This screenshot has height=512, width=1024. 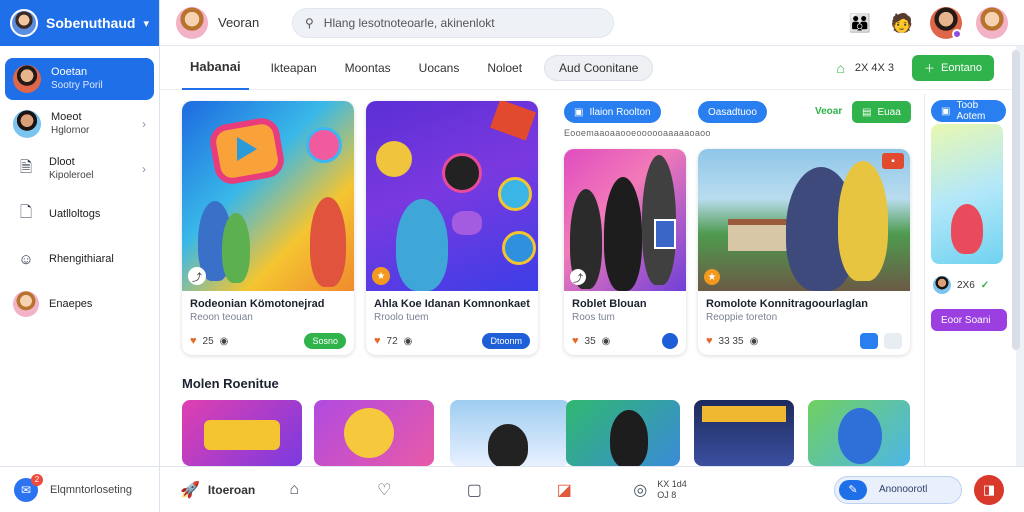 I want to click on sidebar-footer: ✉ 2 Elqmntorloseting, so click(x=80, y=489).